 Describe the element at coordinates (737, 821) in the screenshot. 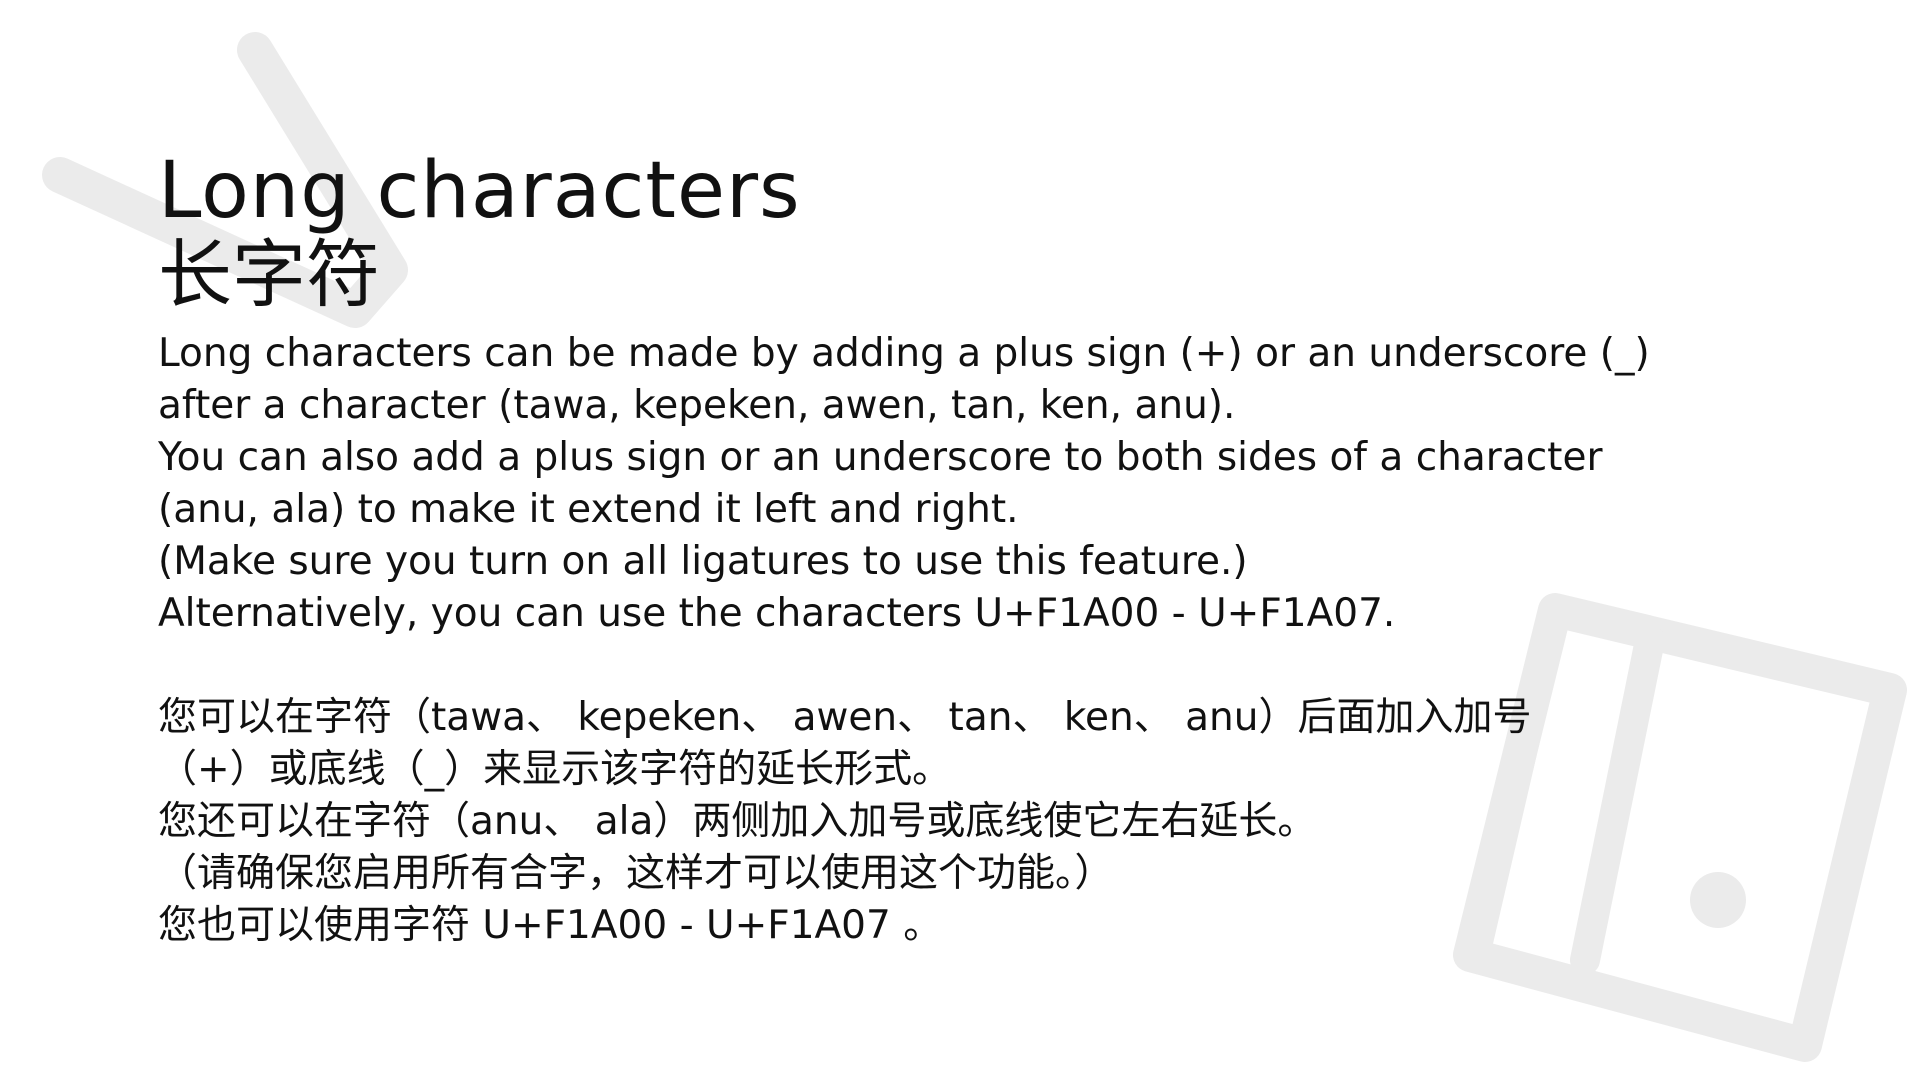

I see `chinese-line-3: 您还可以在字符（anu、 ala）两侧加入加号或底线使它左右延长。` at that location.